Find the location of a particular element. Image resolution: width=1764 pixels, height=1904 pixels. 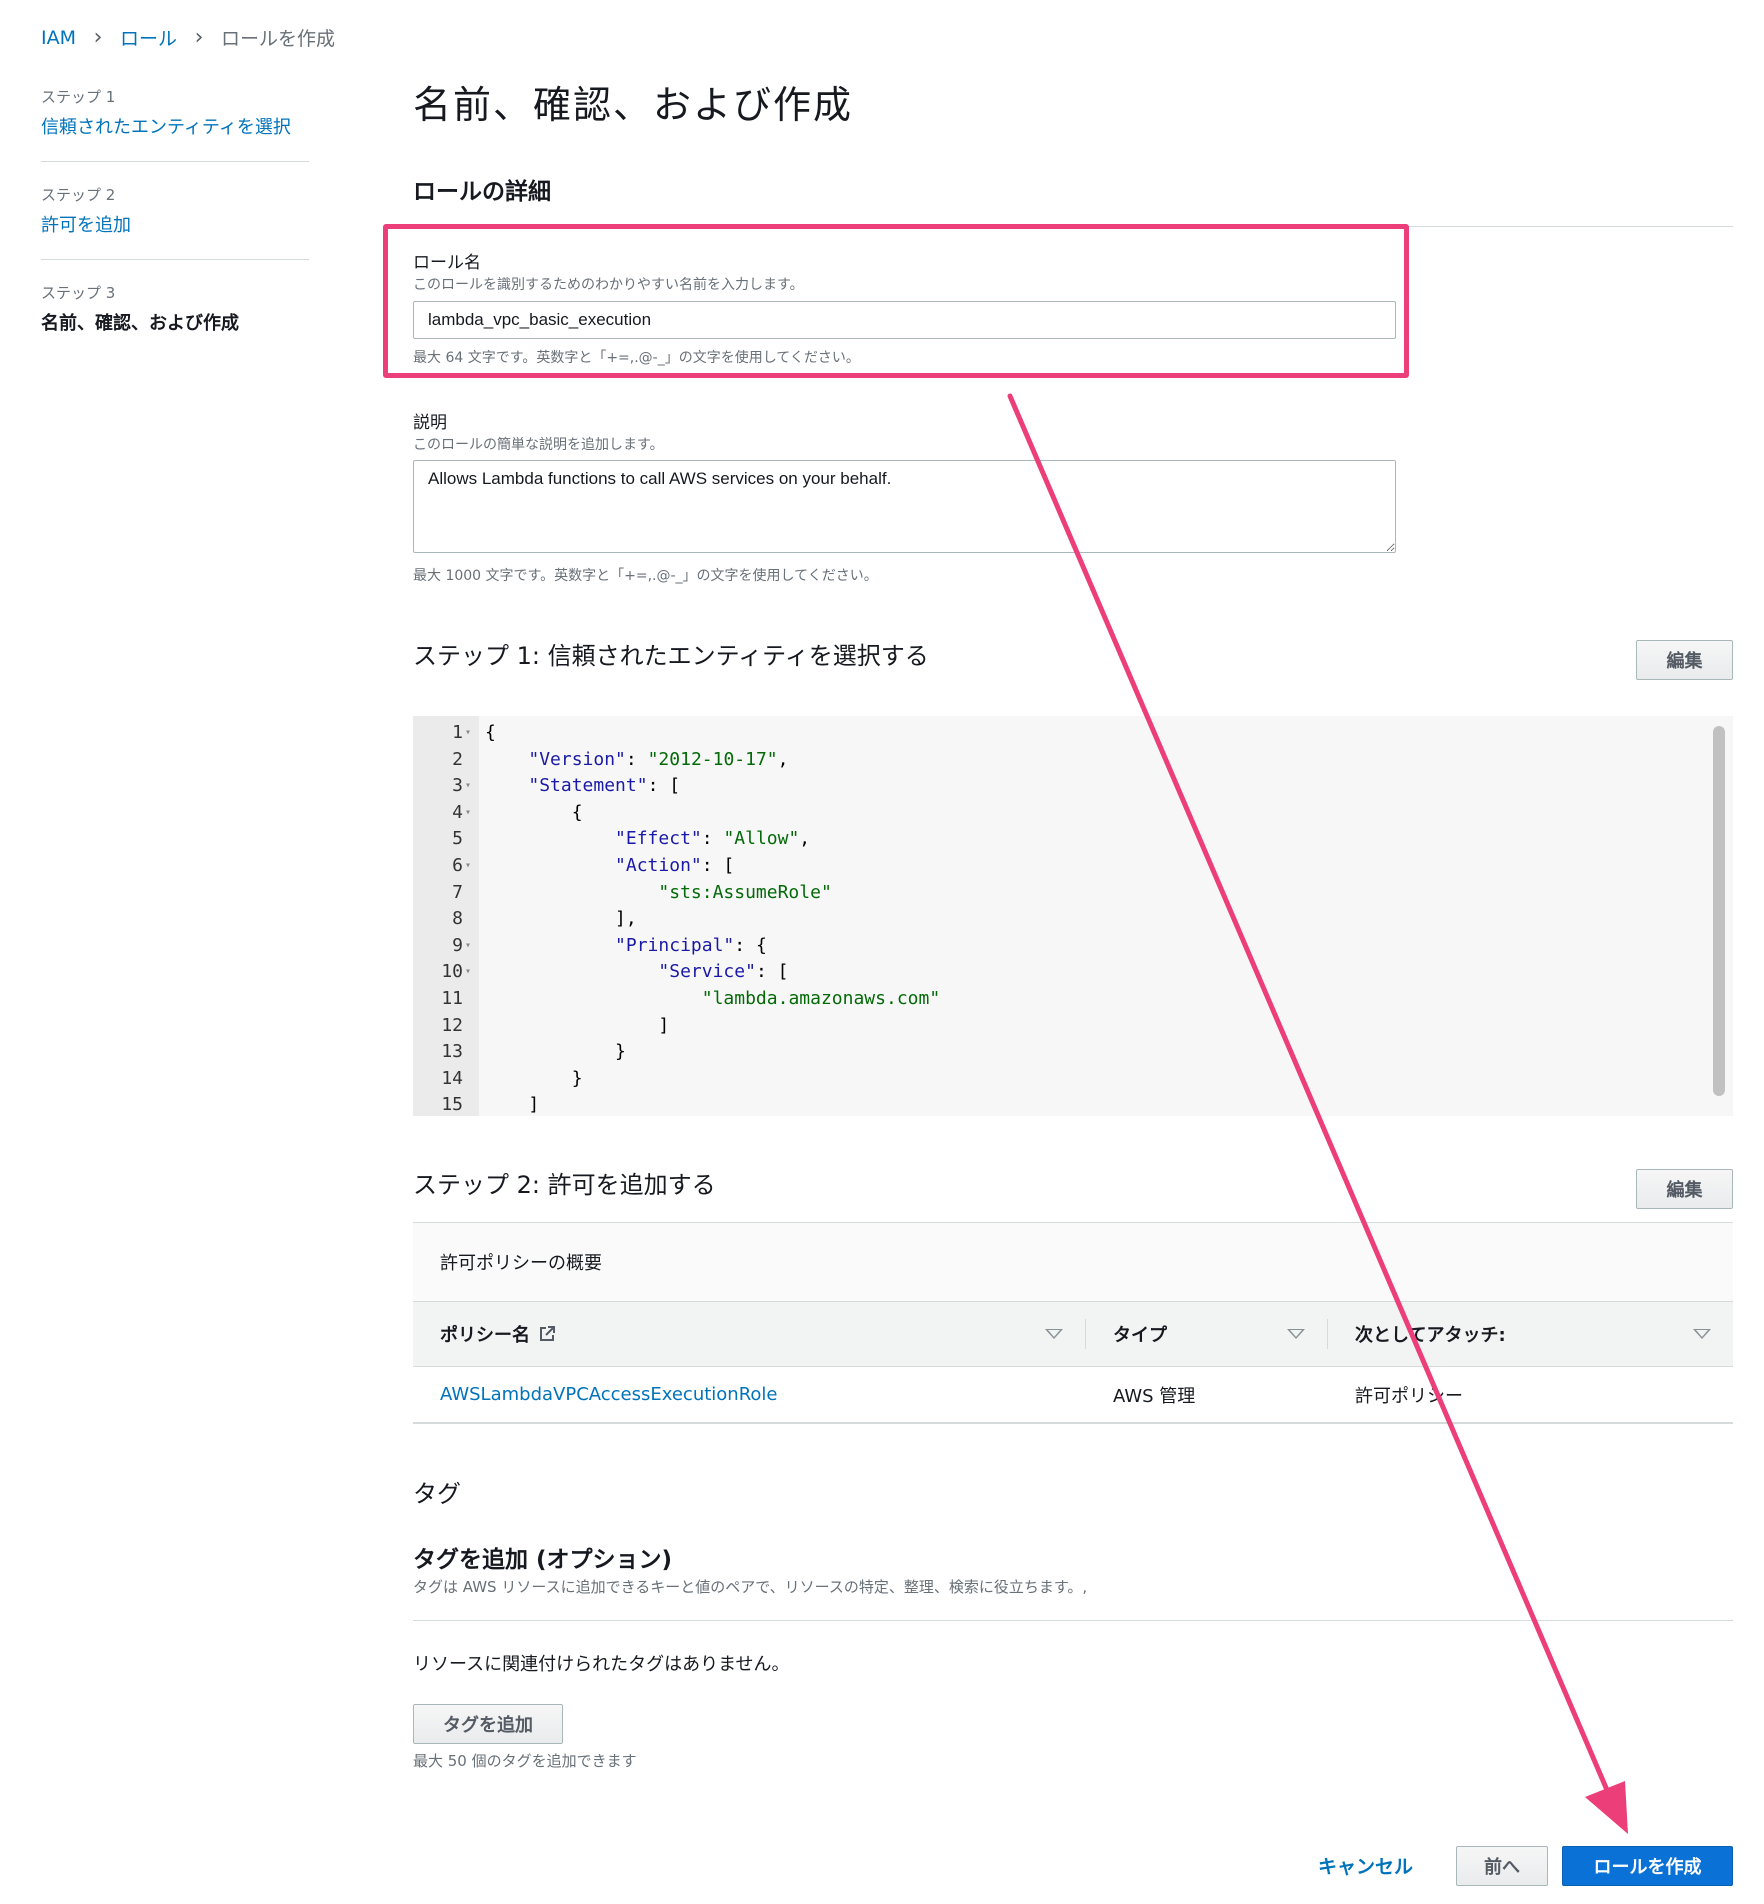

line-number: 6 is located at coordinates (457, 865).